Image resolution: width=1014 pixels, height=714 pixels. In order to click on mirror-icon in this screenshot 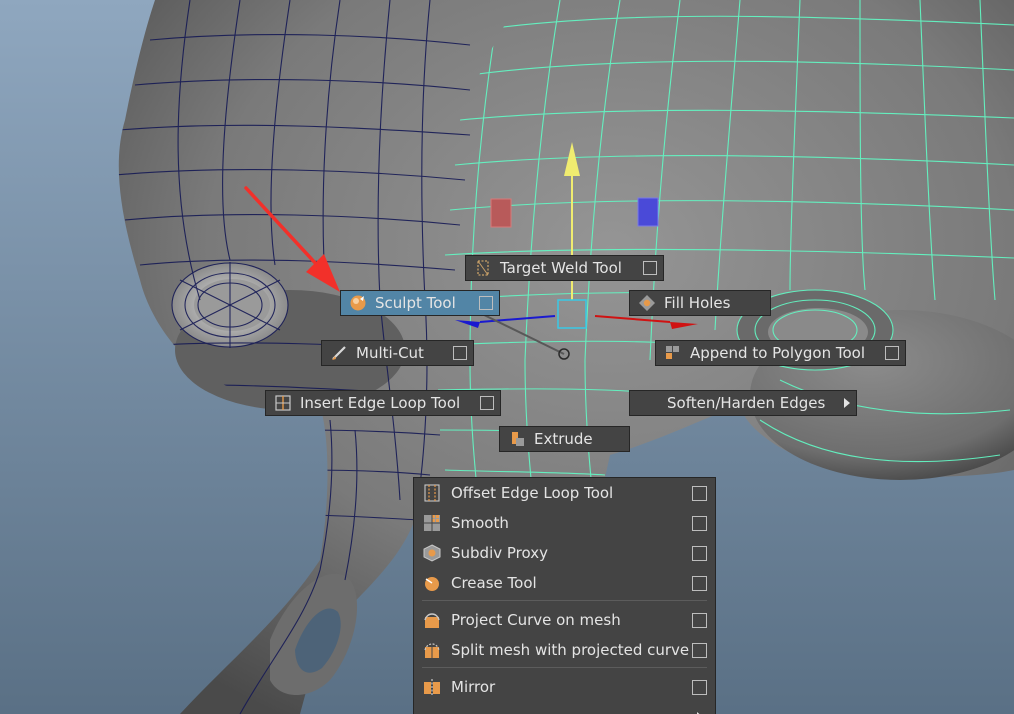, I will do `click(432, 687)`.